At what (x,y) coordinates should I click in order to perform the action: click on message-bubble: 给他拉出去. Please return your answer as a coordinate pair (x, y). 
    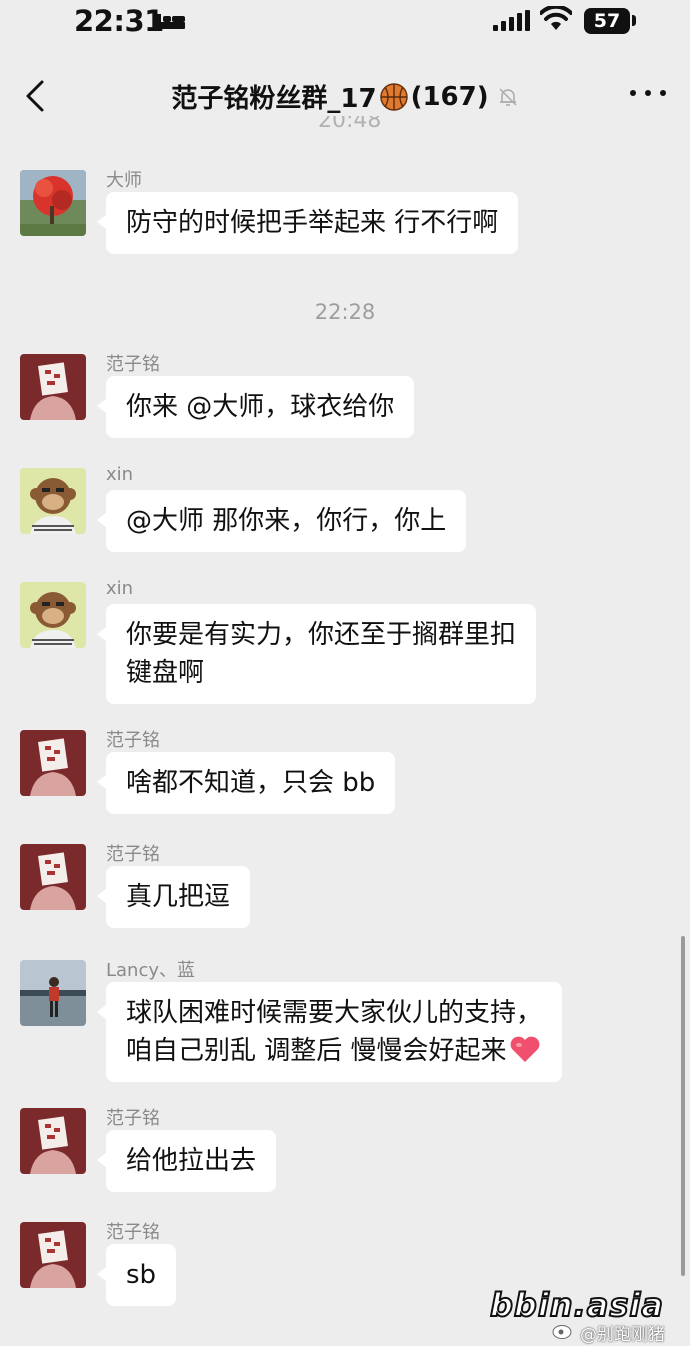
    Looking at the image, I should click on (186, 1161).